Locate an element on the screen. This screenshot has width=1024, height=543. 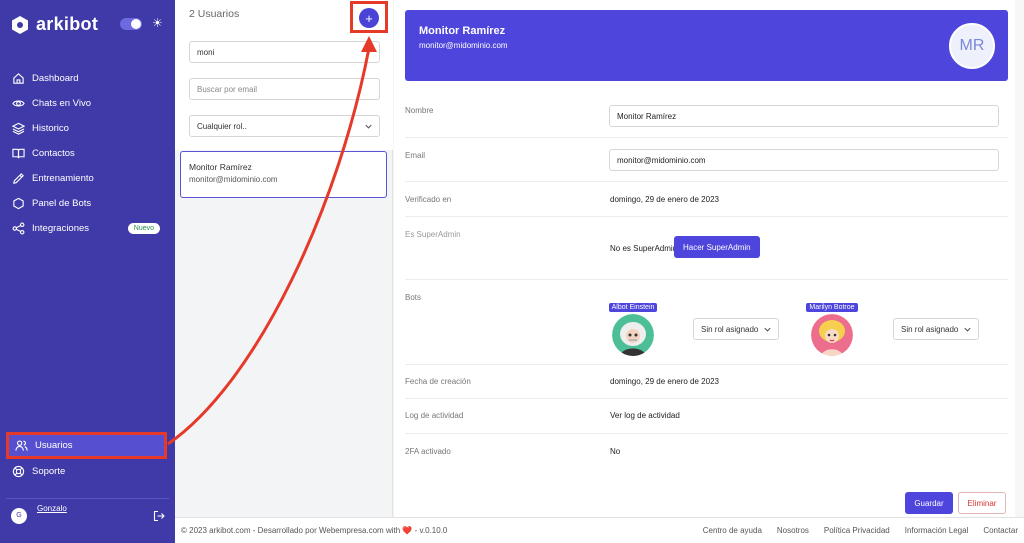
list-item-email: monitor@midominio.com is located at coordinates (233, 179).